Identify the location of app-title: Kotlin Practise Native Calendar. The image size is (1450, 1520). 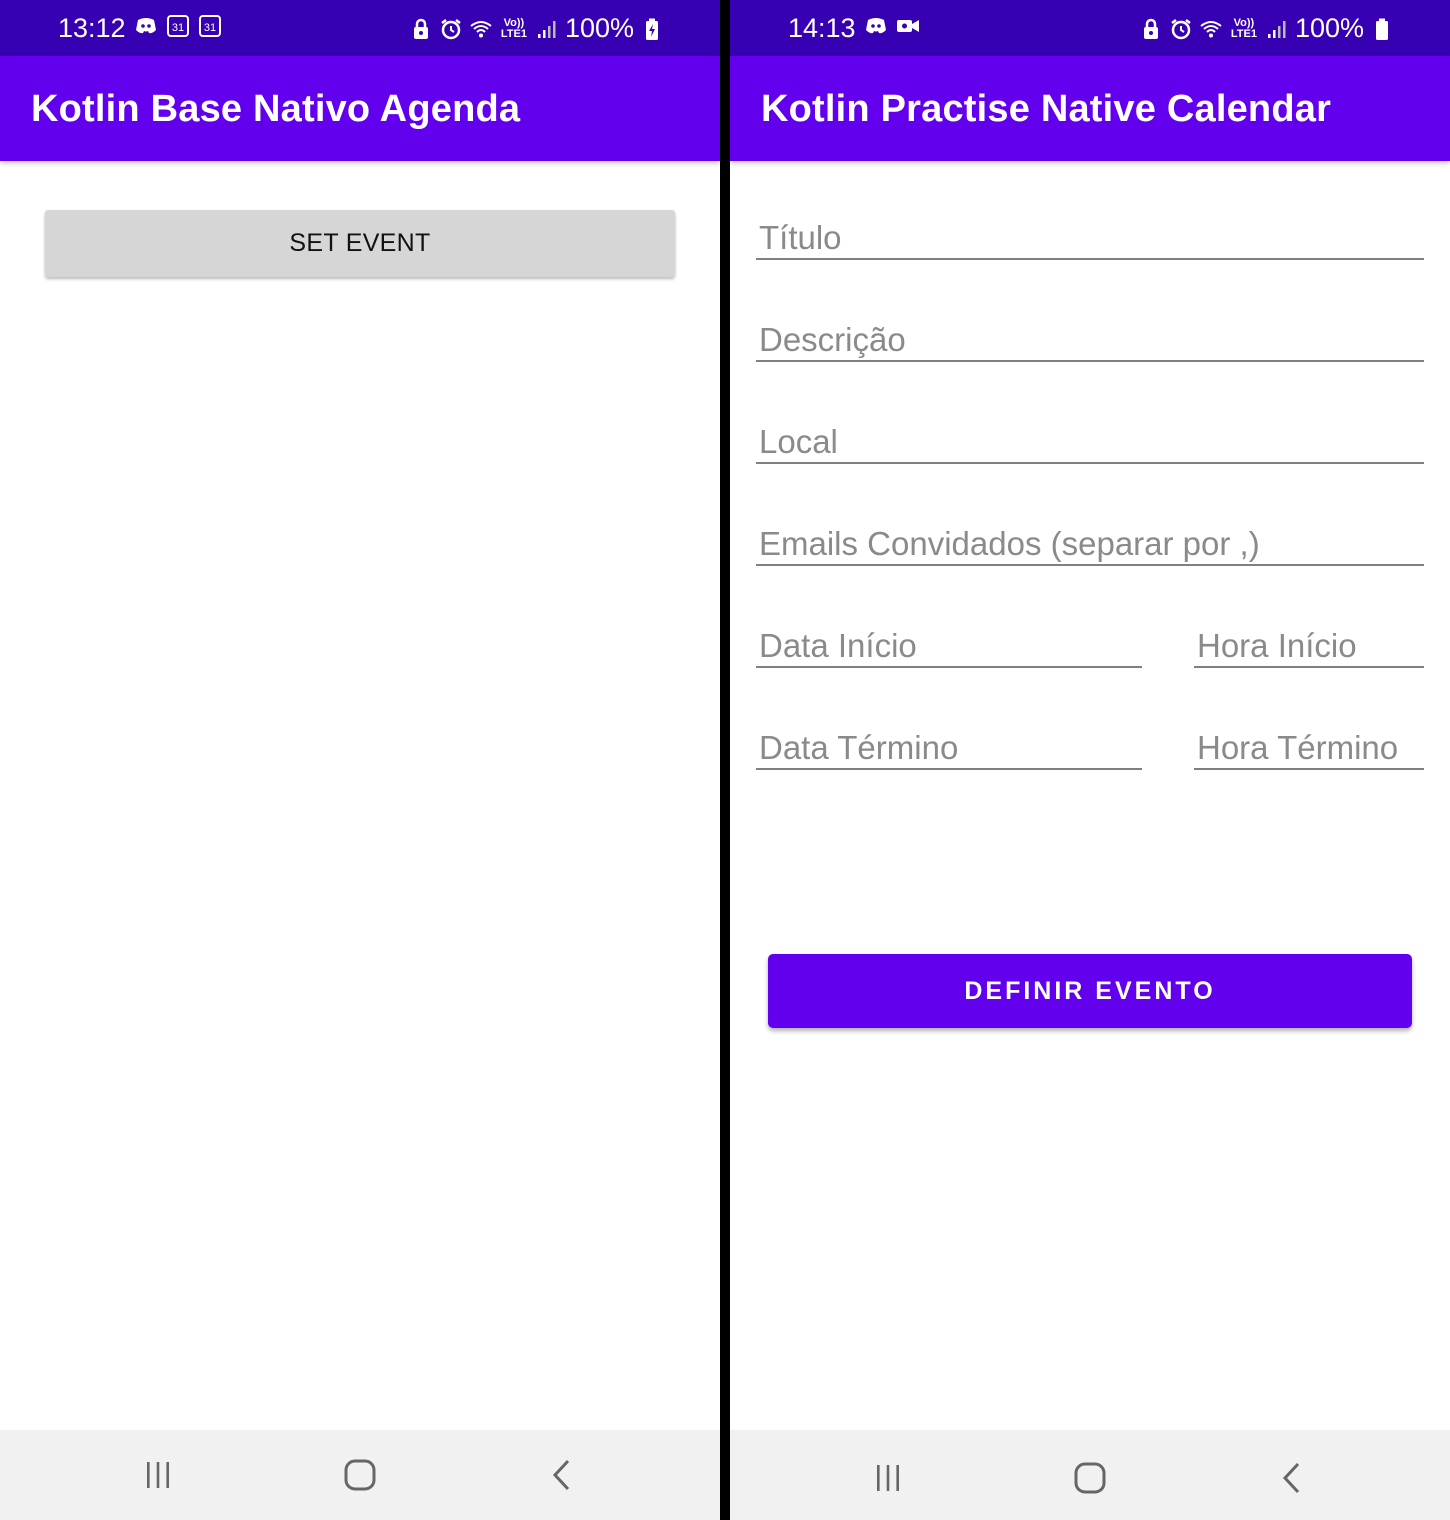
(1046, 109).